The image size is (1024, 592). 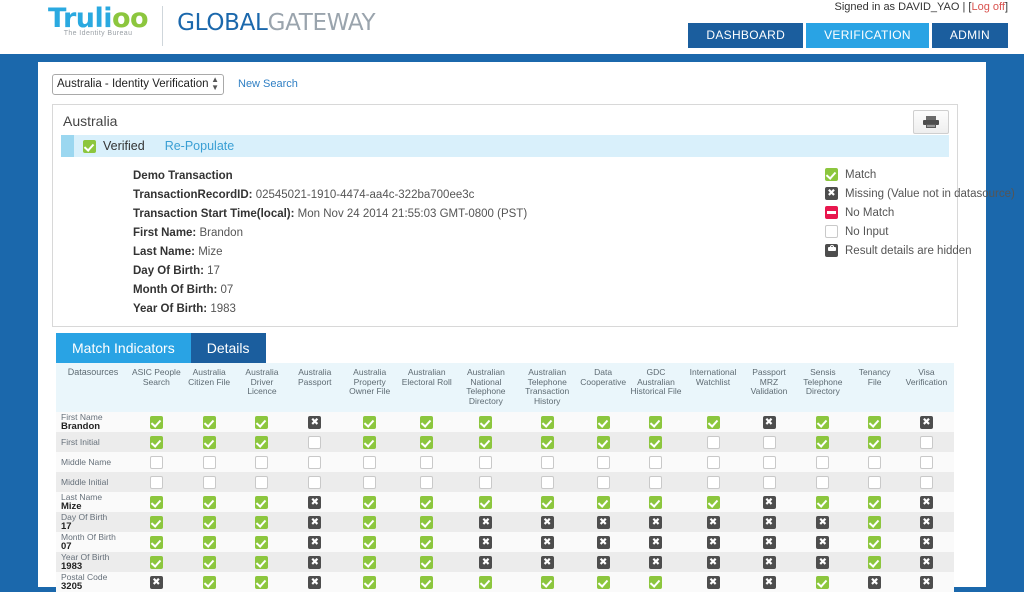 What do you see at coordinates (867, 35) in the screenshot?
I see `nav-verification: VERIFICATION` at bounding box center [867, 35].